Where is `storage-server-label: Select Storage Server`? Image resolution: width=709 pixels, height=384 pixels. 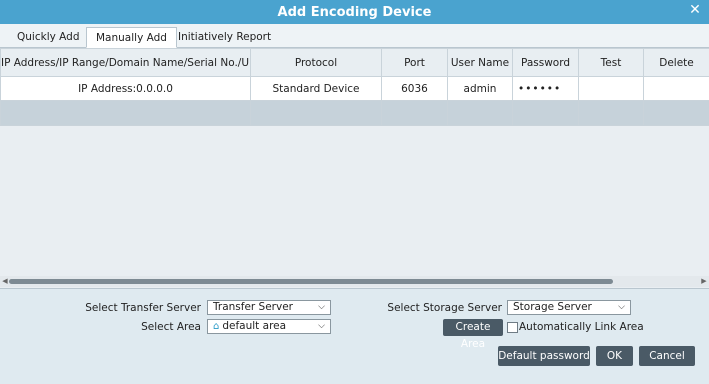 storage-server-label: Select Storage Server is located at coordinates (444, 308).